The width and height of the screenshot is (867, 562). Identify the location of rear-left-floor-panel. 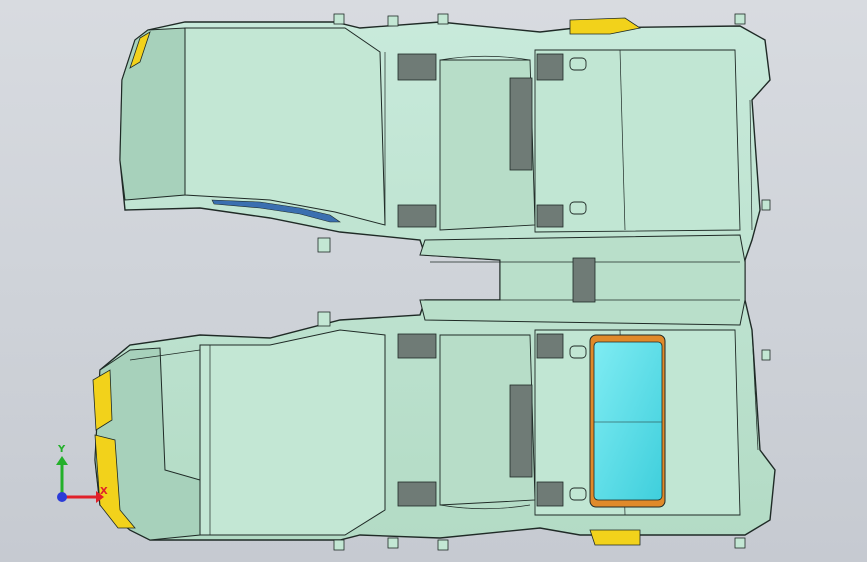
(292, 432).